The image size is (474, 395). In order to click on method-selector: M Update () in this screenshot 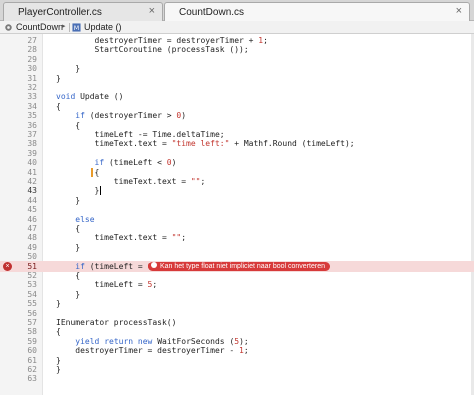, I will do `click(97, 27)`.